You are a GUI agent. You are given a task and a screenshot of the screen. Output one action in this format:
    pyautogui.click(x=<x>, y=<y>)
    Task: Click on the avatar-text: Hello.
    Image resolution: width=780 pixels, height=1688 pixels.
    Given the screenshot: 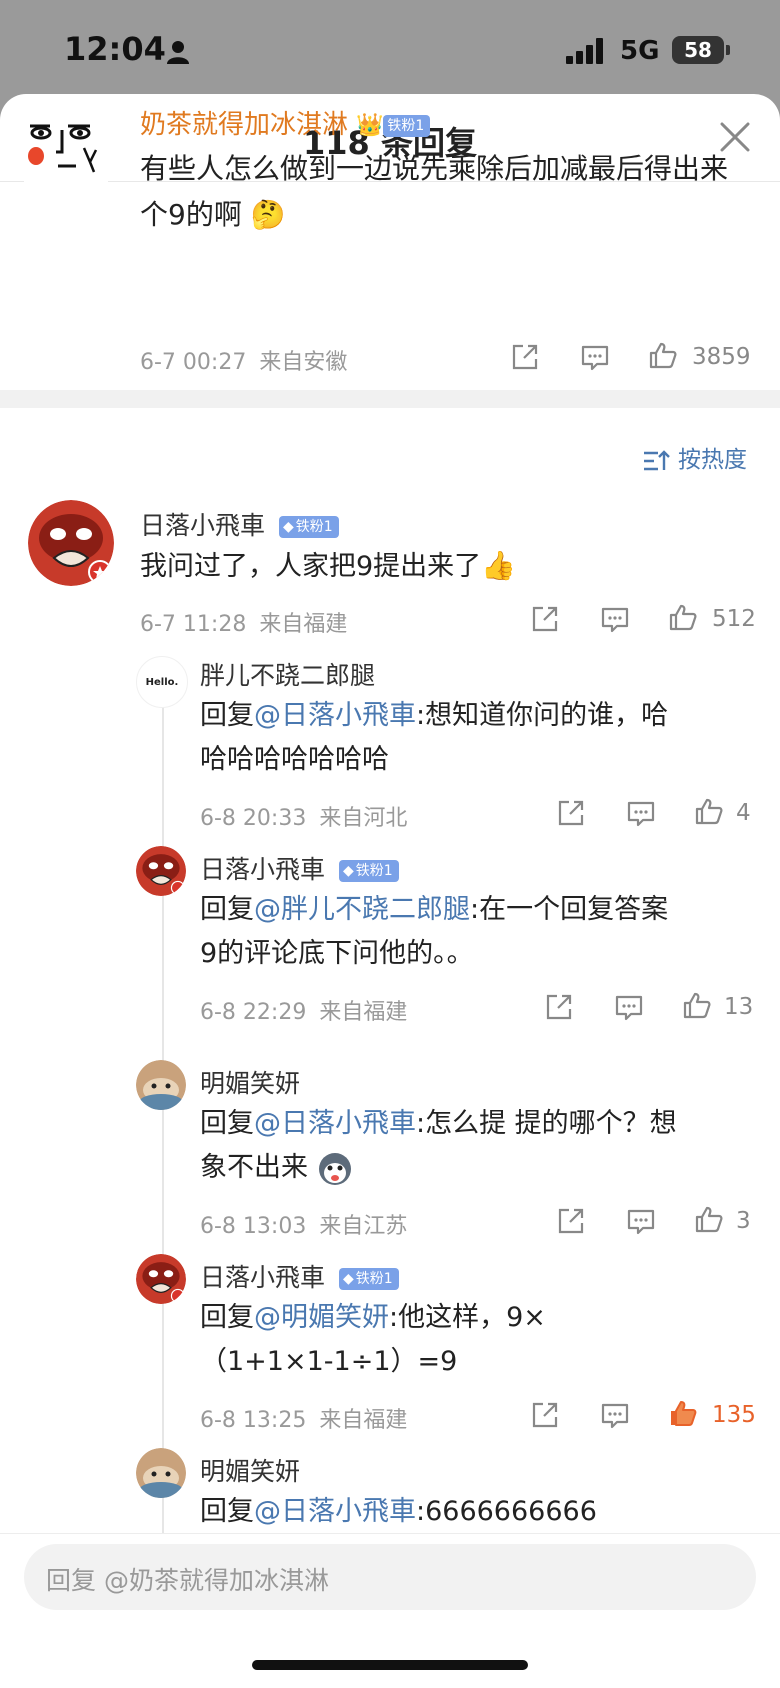 What is the action you would take?
    pyautogui.click(x=162, y=682)
    